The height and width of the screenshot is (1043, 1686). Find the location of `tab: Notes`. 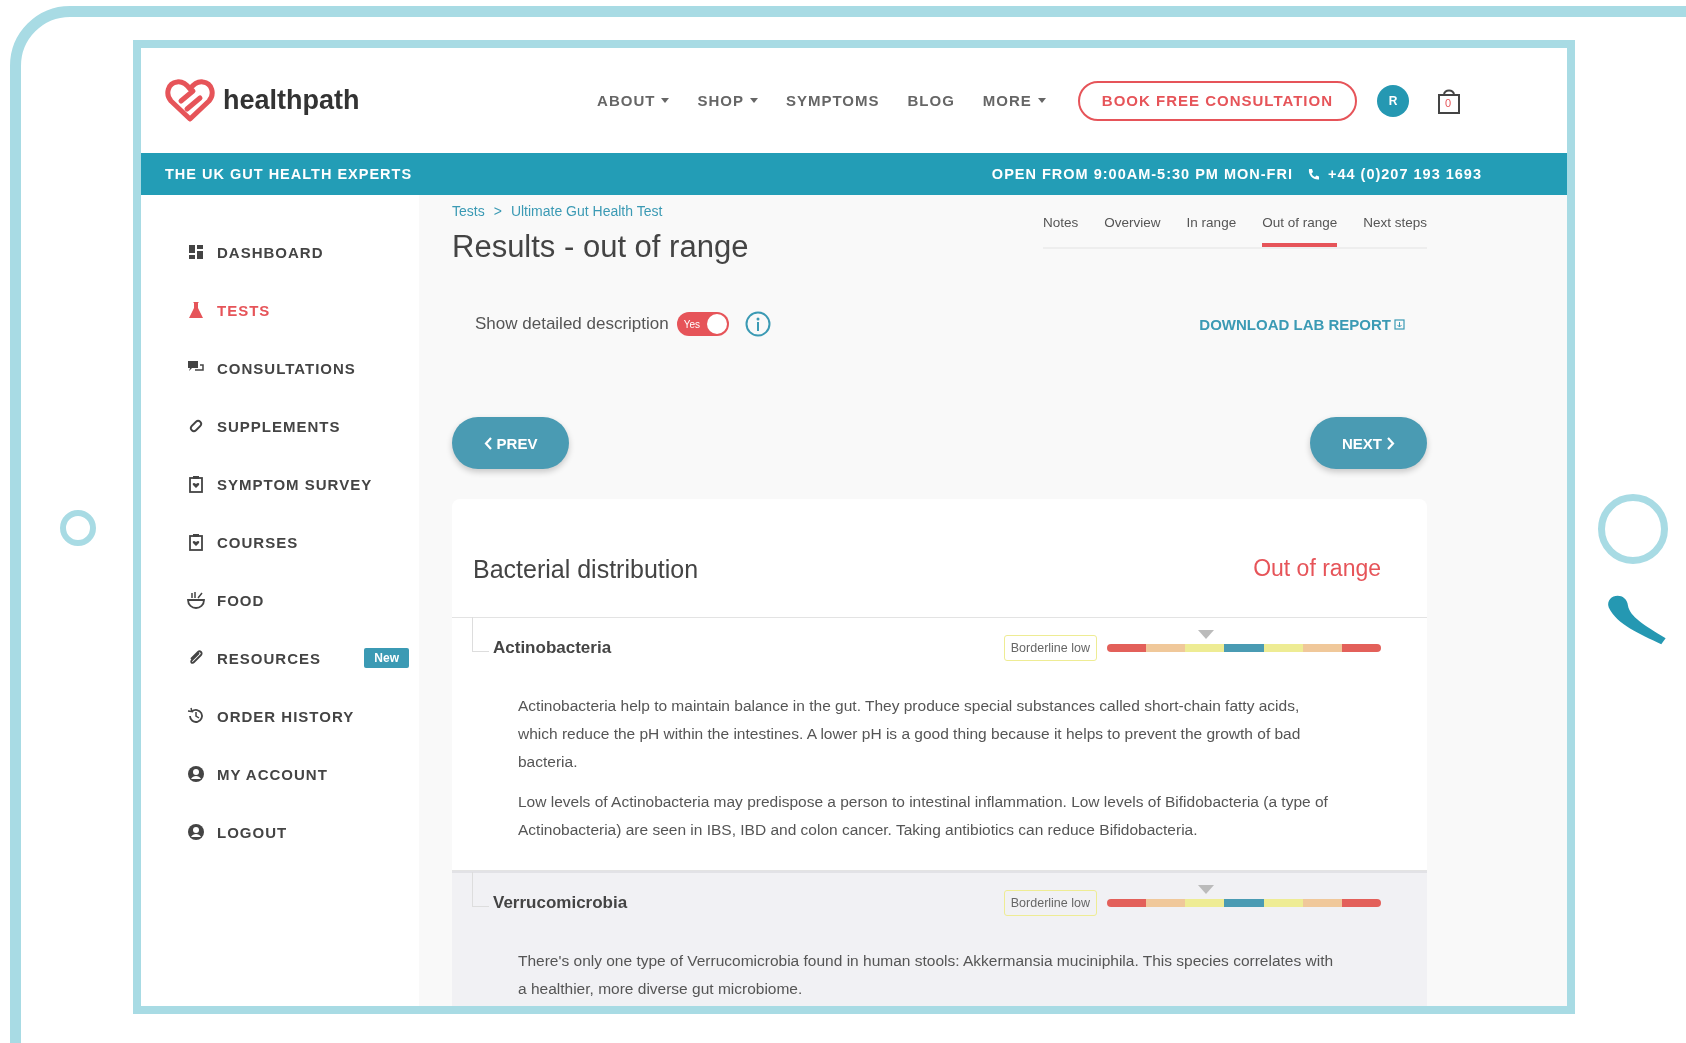

tab: Notes is located at coordinates (1061, 231).